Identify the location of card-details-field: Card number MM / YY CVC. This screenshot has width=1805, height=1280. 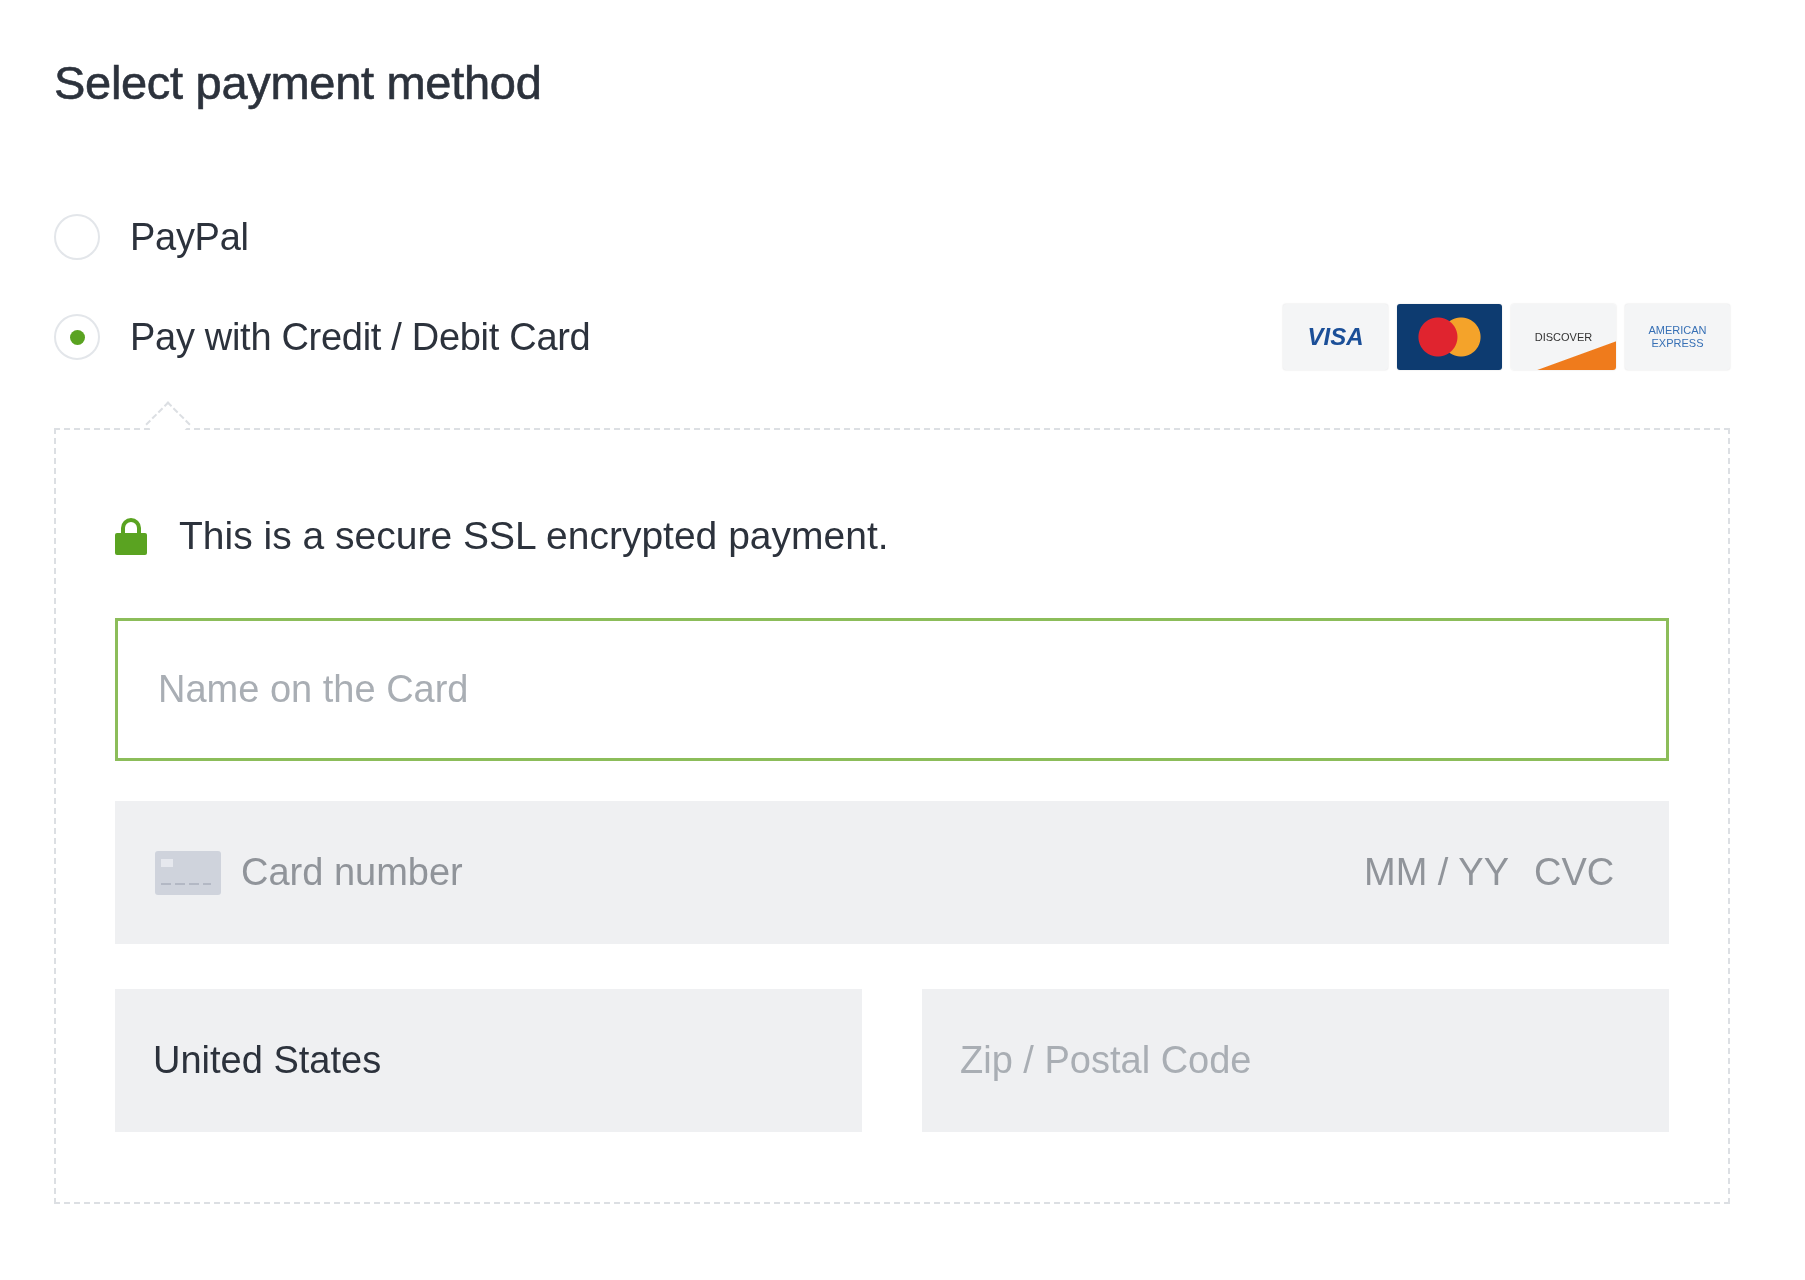
(892, 872).